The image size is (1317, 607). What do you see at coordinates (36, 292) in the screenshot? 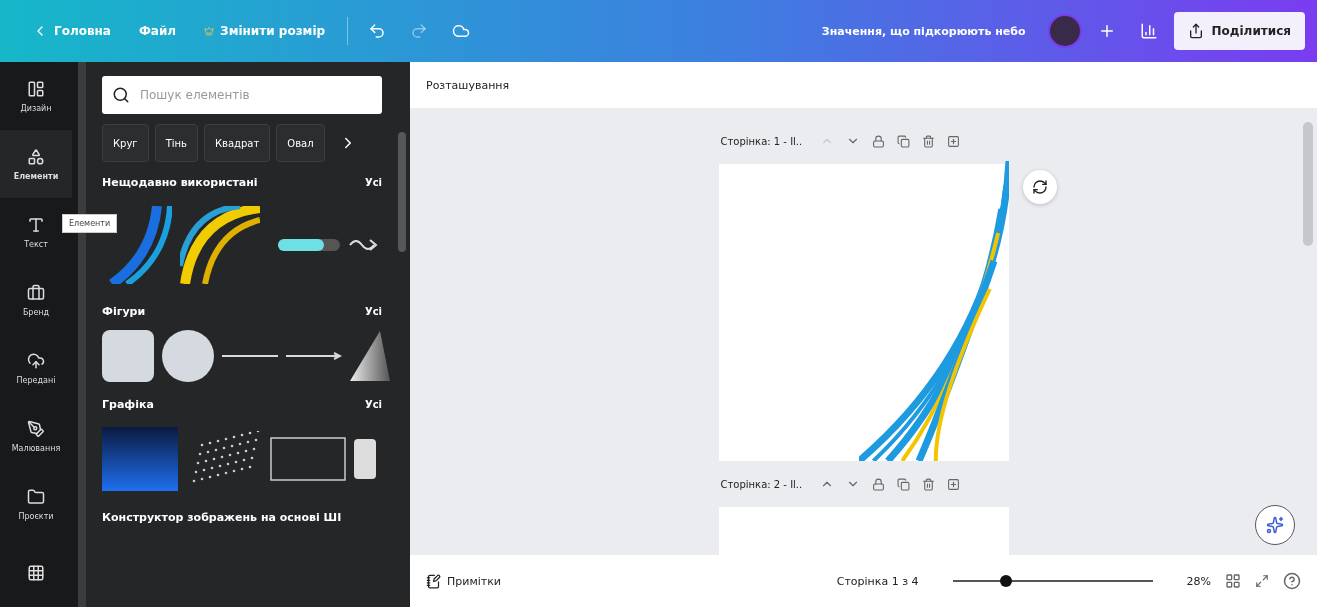
I see `brand-icon` at bounding box center [36, 292].